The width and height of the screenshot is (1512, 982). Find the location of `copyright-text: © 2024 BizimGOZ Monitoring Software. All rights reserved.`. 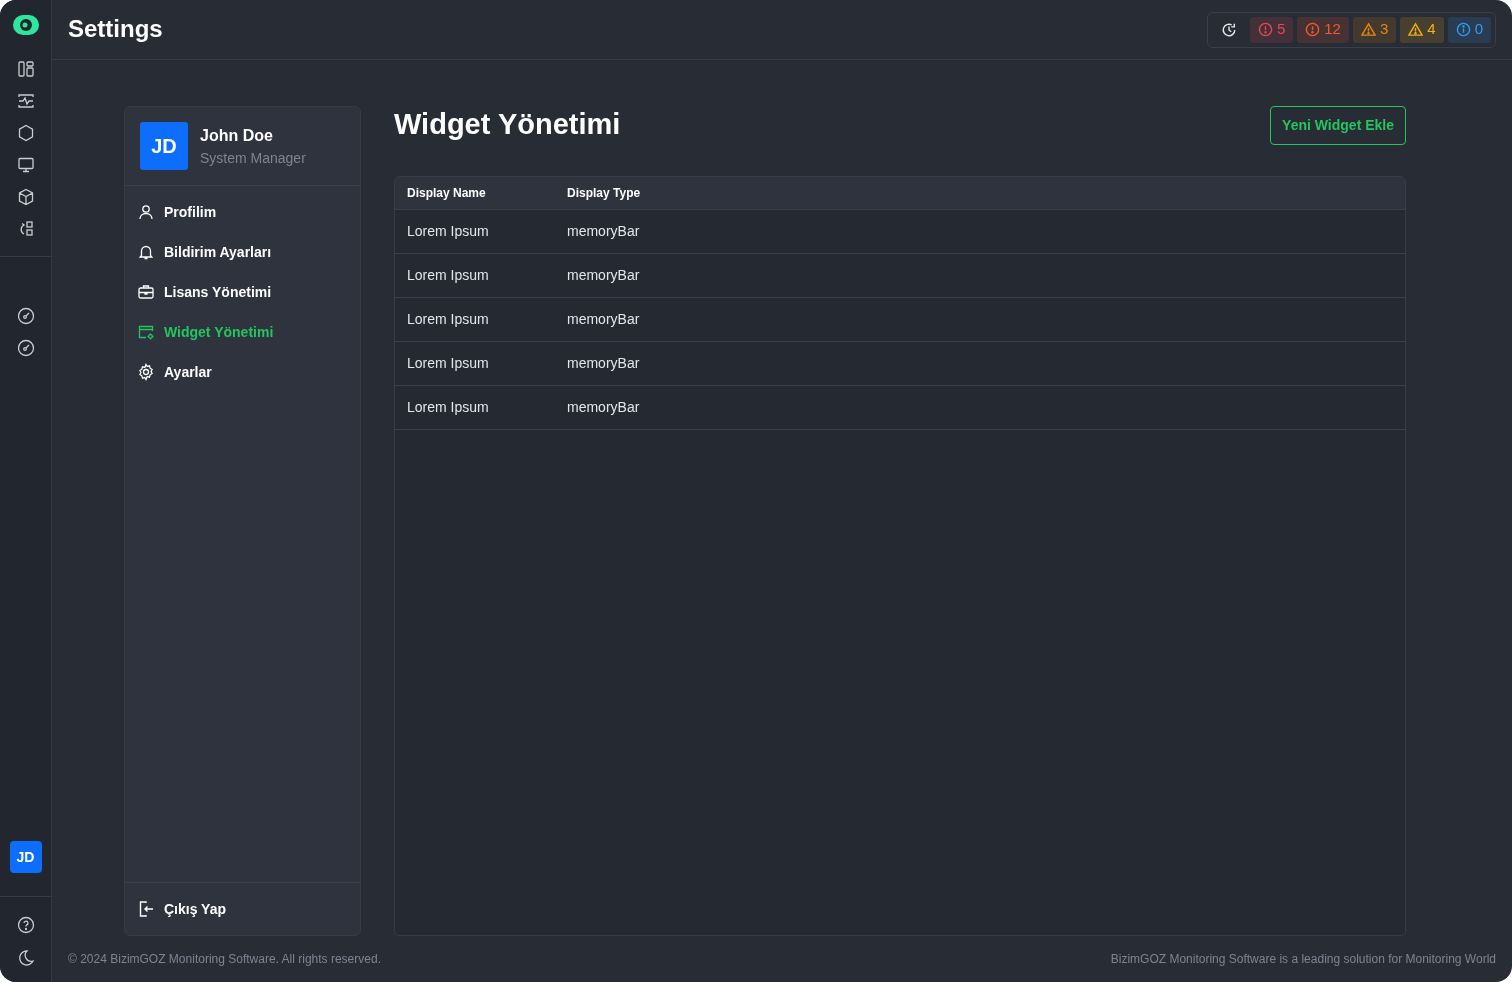

copyright-text: © 2024 BizimGOZ Monitoring Software. All rights reserved. is located at coordinates (224, 959).